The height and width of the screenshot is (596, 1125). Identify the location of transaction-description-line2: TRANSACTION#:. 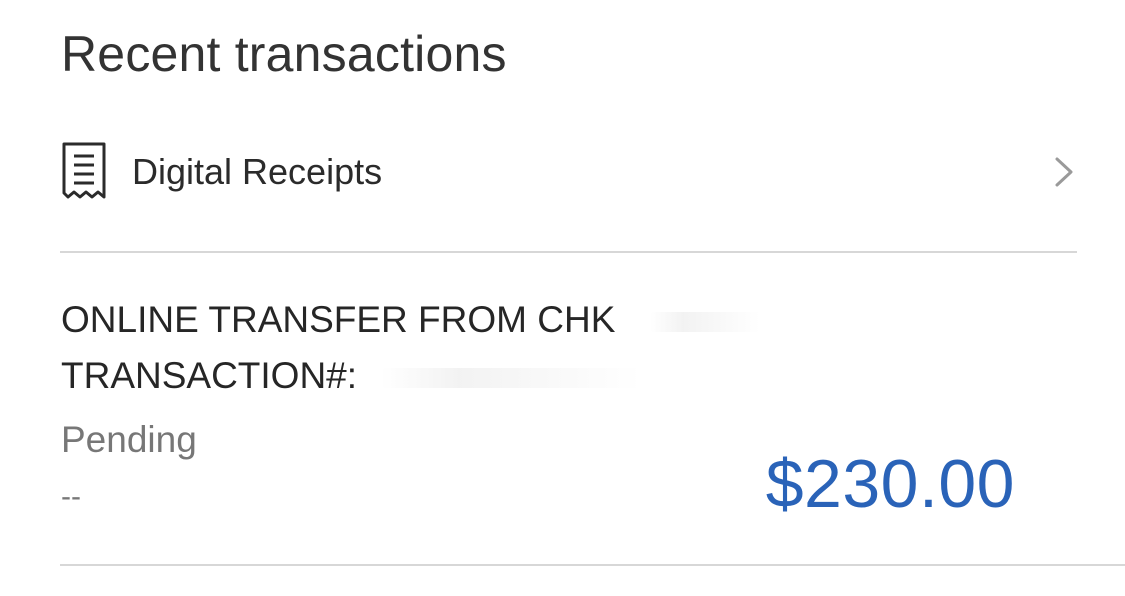
(351, 376).